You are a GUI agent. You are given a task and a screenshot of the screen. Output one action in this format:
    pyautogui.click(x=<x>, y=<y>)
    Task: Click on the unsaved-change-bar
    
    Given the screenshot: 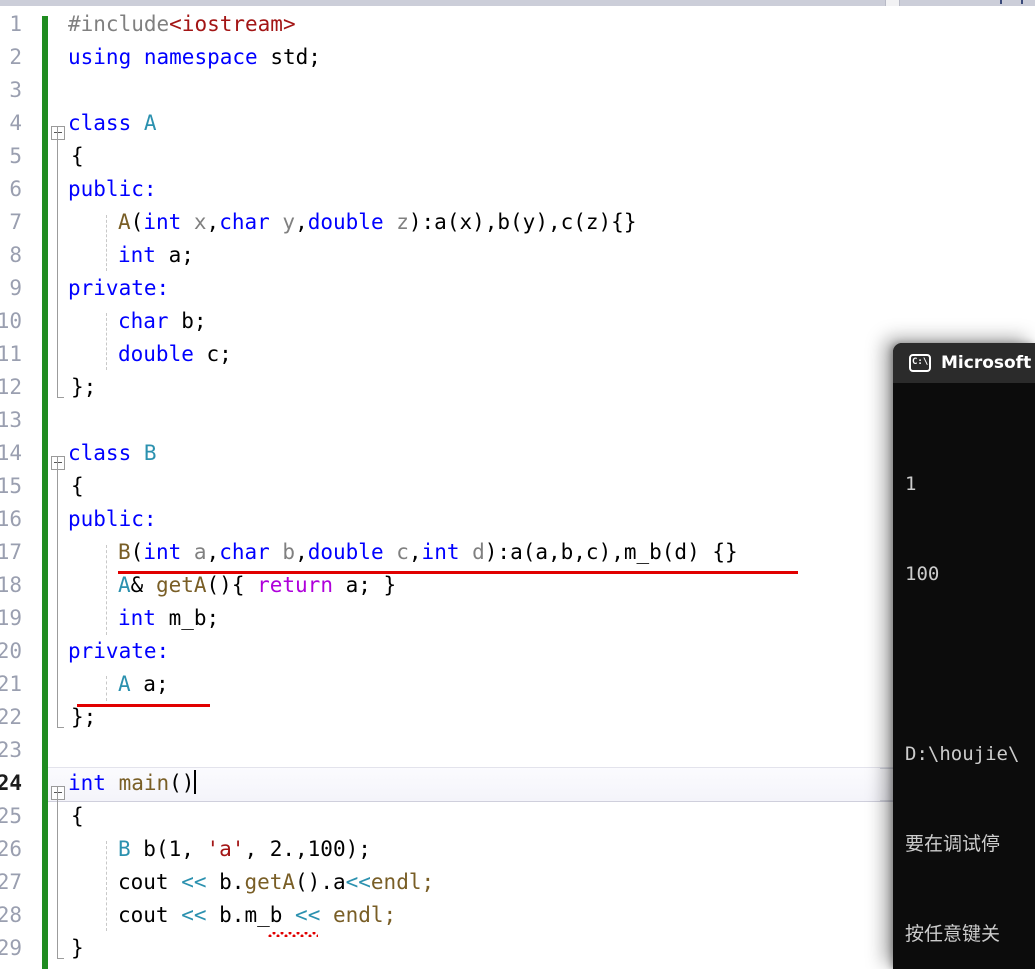 What is the action you would take?
    pyautogui.click(x=45, y=492)
    